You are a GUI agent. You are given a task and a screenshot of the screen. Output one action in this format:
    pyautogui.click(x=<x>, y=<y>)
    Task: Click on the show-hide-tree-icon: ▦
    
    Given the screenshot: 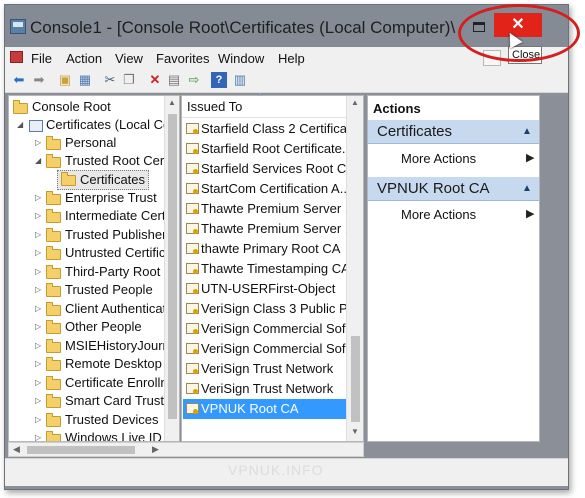 What is the action you would take?
    pyautogui.click(x=85, y=80)
    